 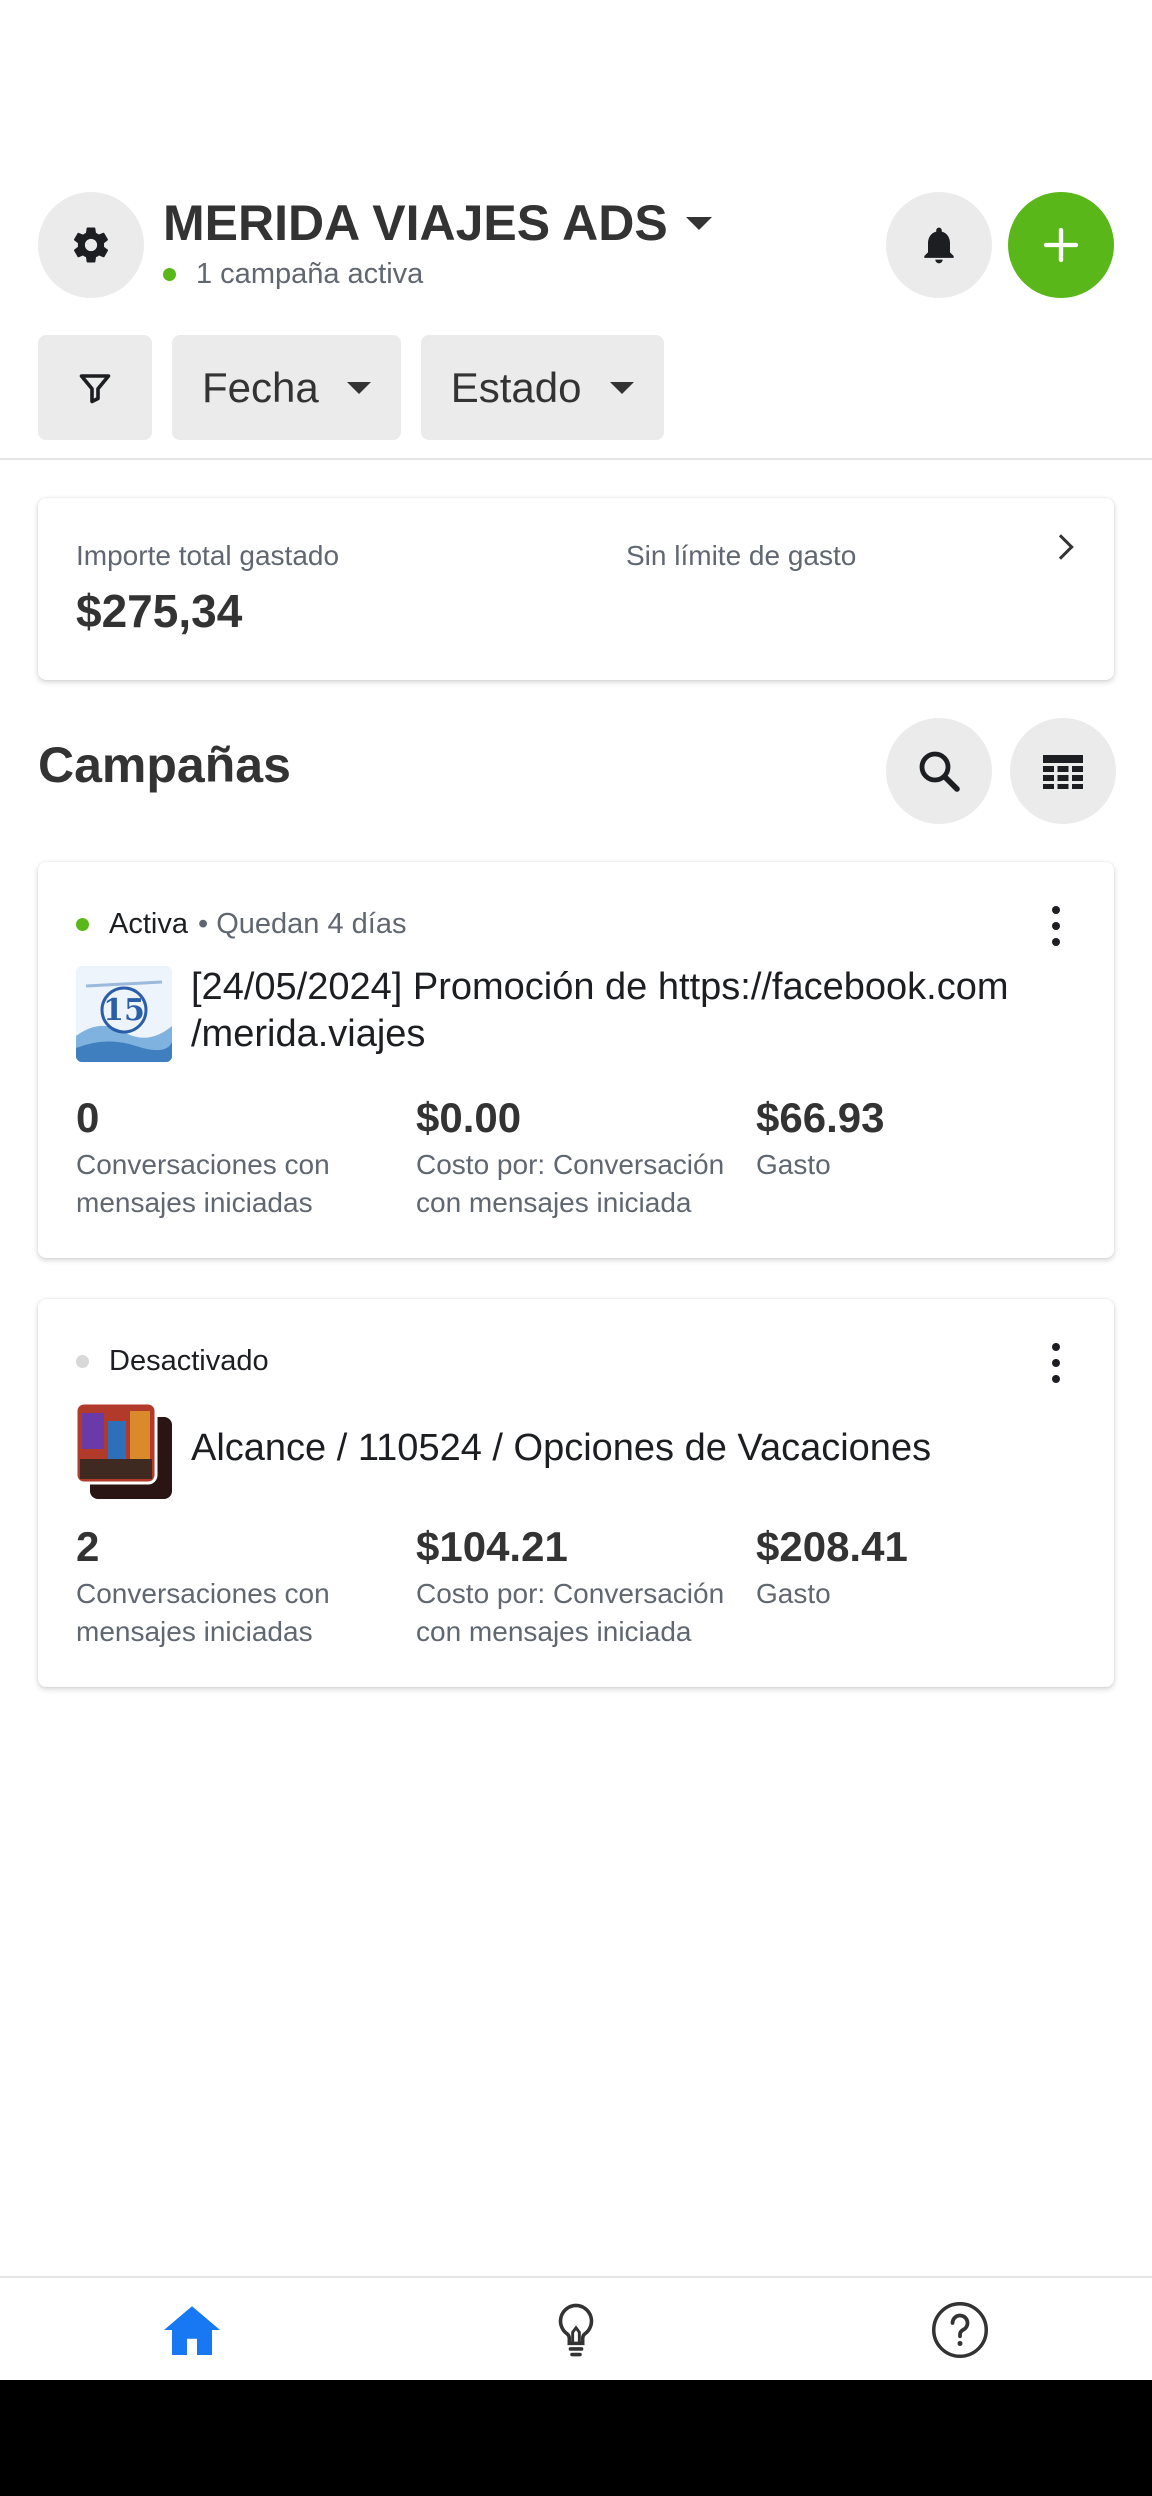 What do you see at coordinates (302, 924) in the screenshot?
I see `campaign-remaining-days: • Quedan 4 días` at bounding box center [302, 924].